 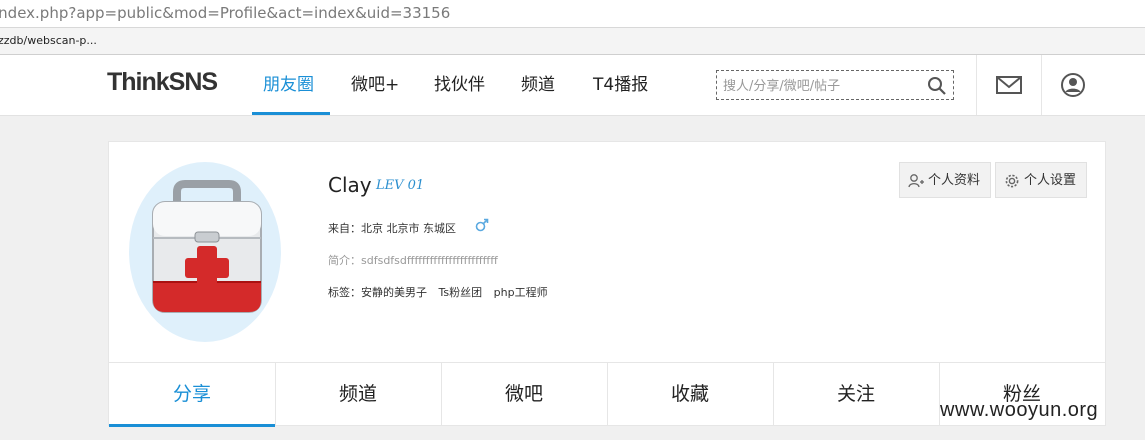 What do you see at coordinates (1012, 181) in the screenshot?
I see `gear-icon` at bounding box center [1012, 181].